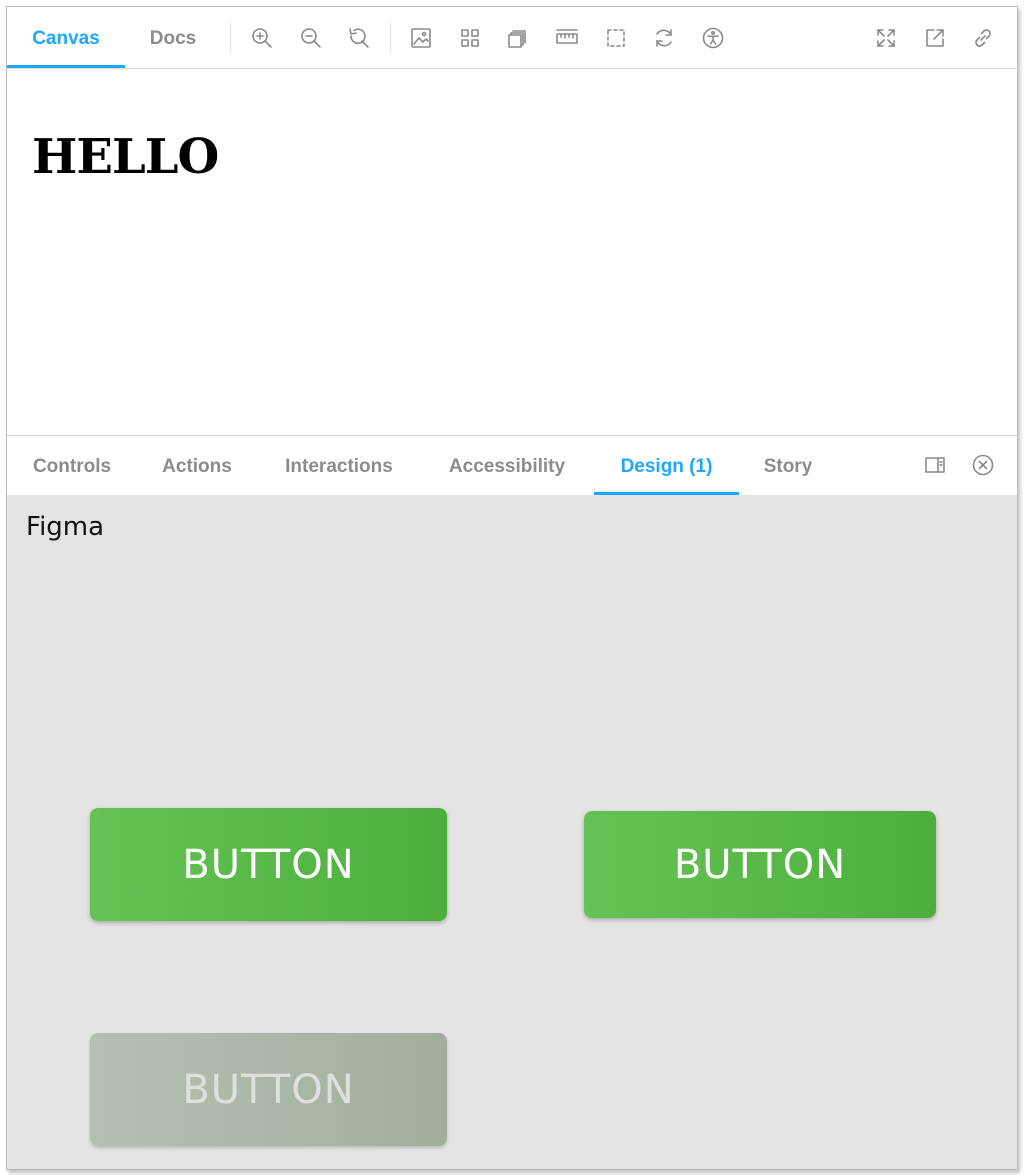  I want to click on copy-link-icon, so click(983, 38).